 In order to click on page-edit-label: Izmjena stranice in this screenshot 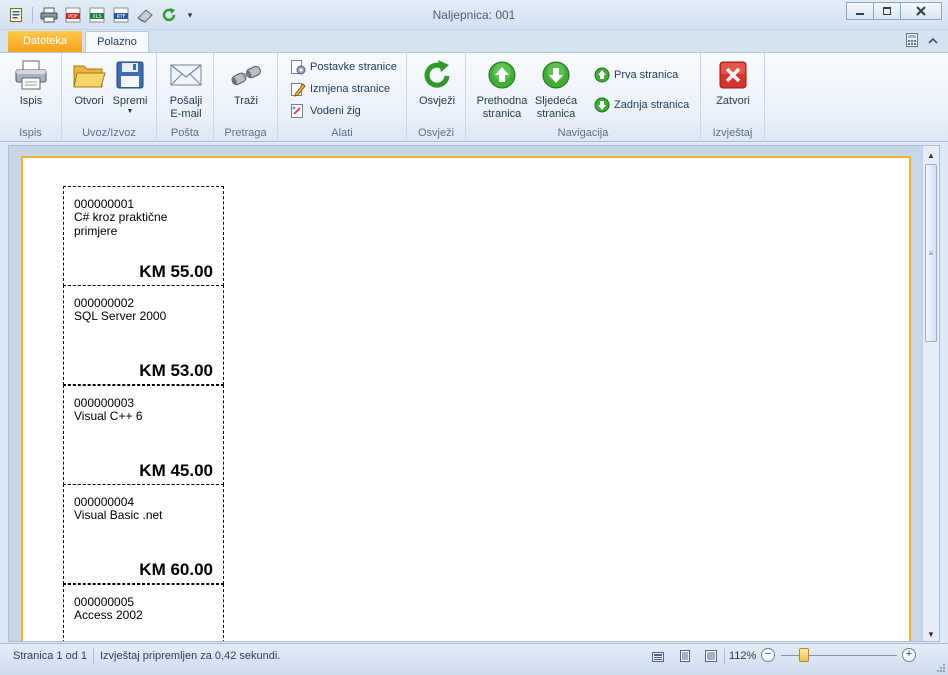, I will do `click(350, 89)`.